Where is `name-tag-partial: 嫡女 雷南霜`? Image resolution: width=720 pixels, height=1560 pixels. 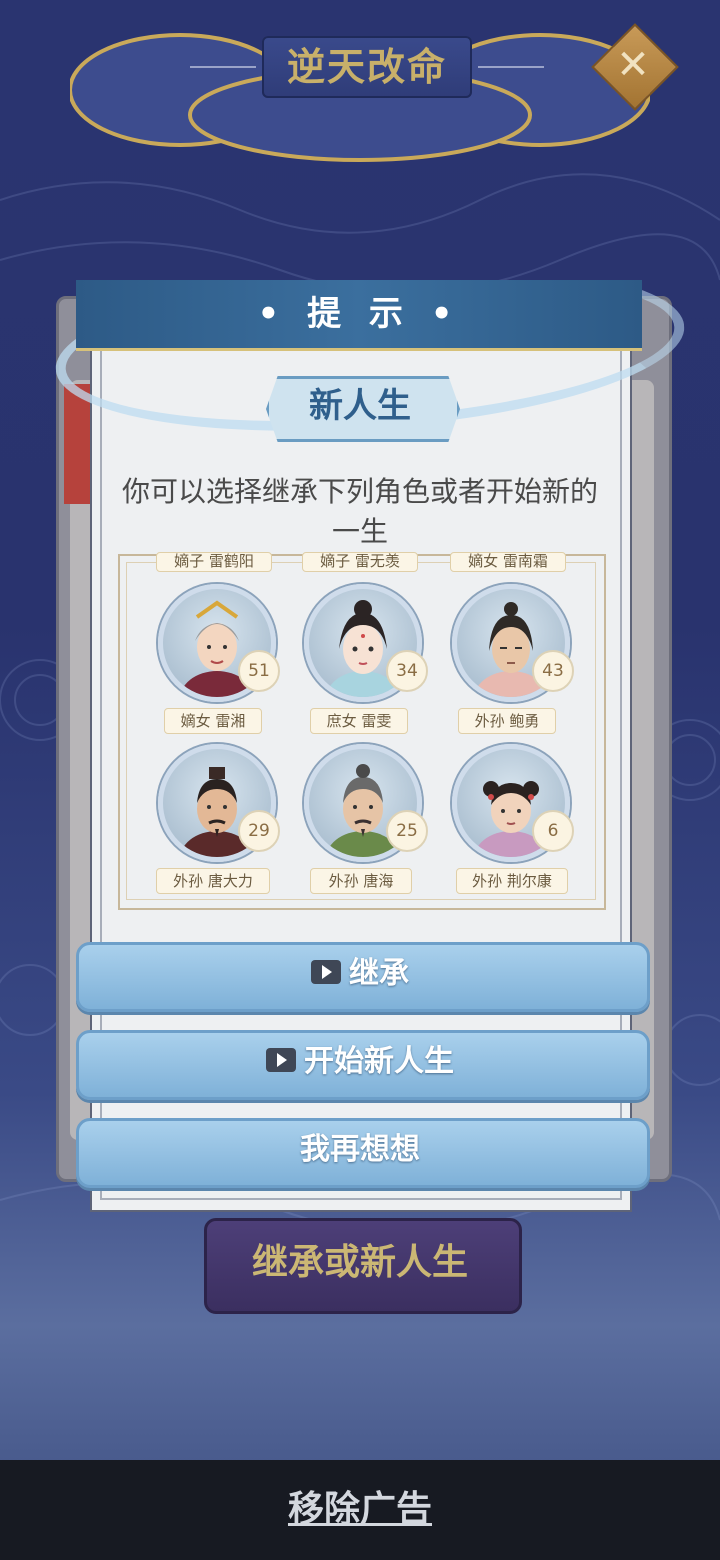
name-tag-partial: 嫡女 雷南霜 is located at coordinates (508, 562).